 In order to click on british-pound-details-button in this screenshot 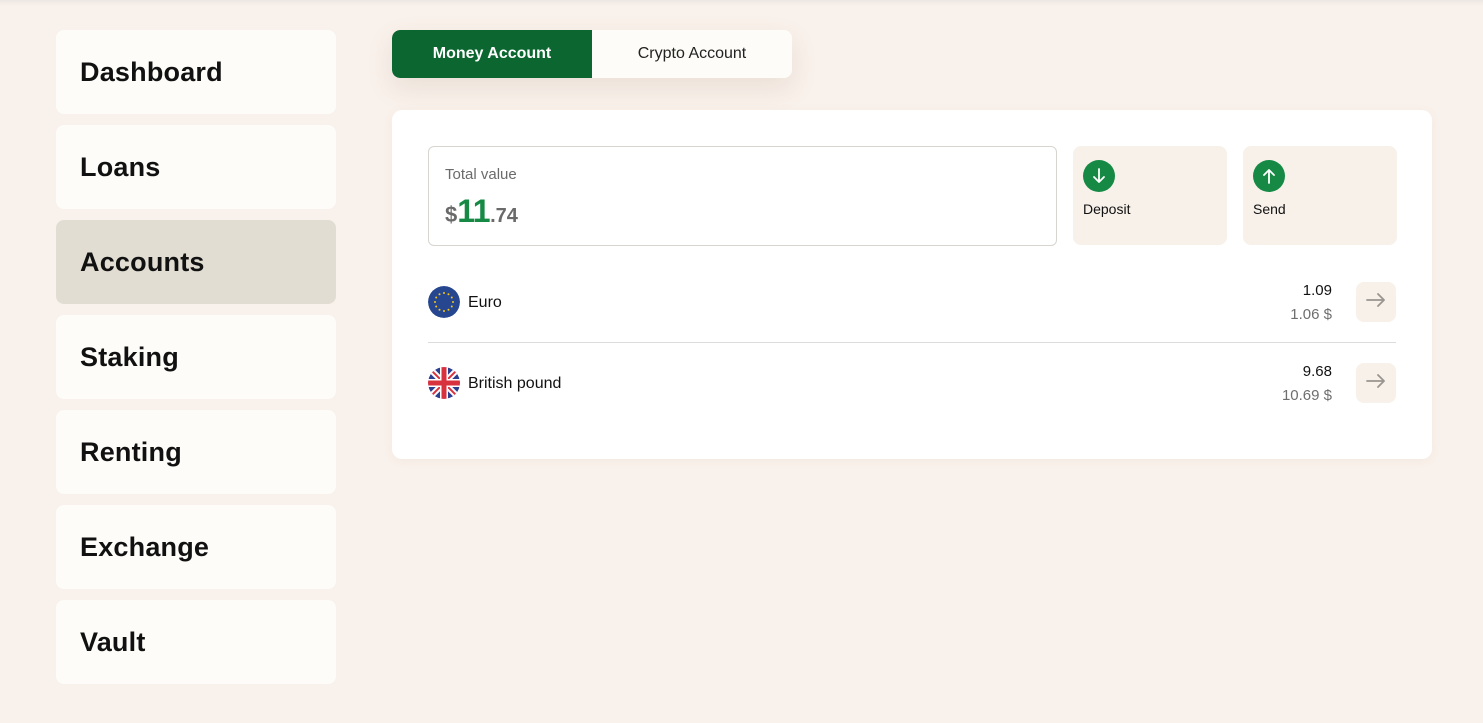, I will do `click(1376, 383)`.